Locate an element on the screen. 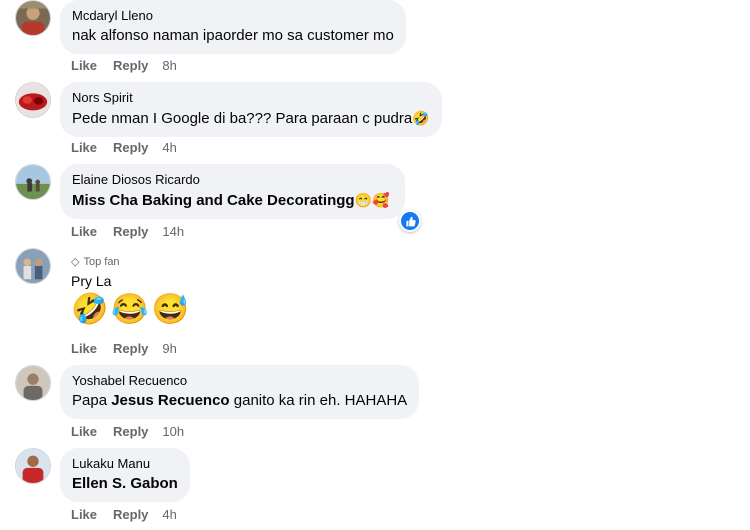 This screenshot has height=530, width=750. comment-time: 9h is located at coordinates (169, 348).